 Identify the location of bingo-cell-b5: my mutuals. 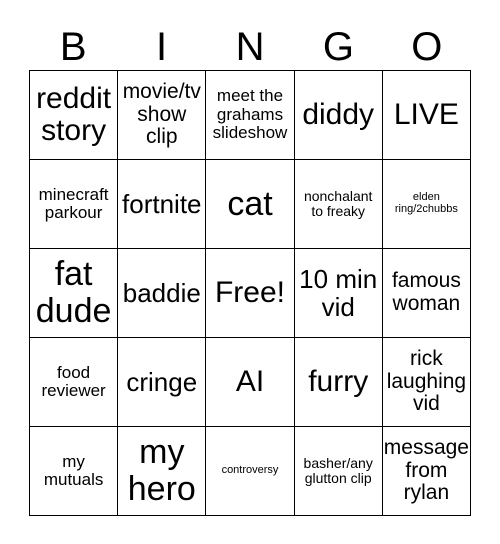
(74, 471).